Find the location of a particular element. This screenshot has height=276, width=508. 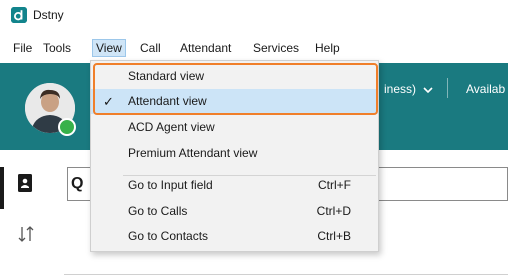

menu-services: Services is located at coordinates (276, 48).